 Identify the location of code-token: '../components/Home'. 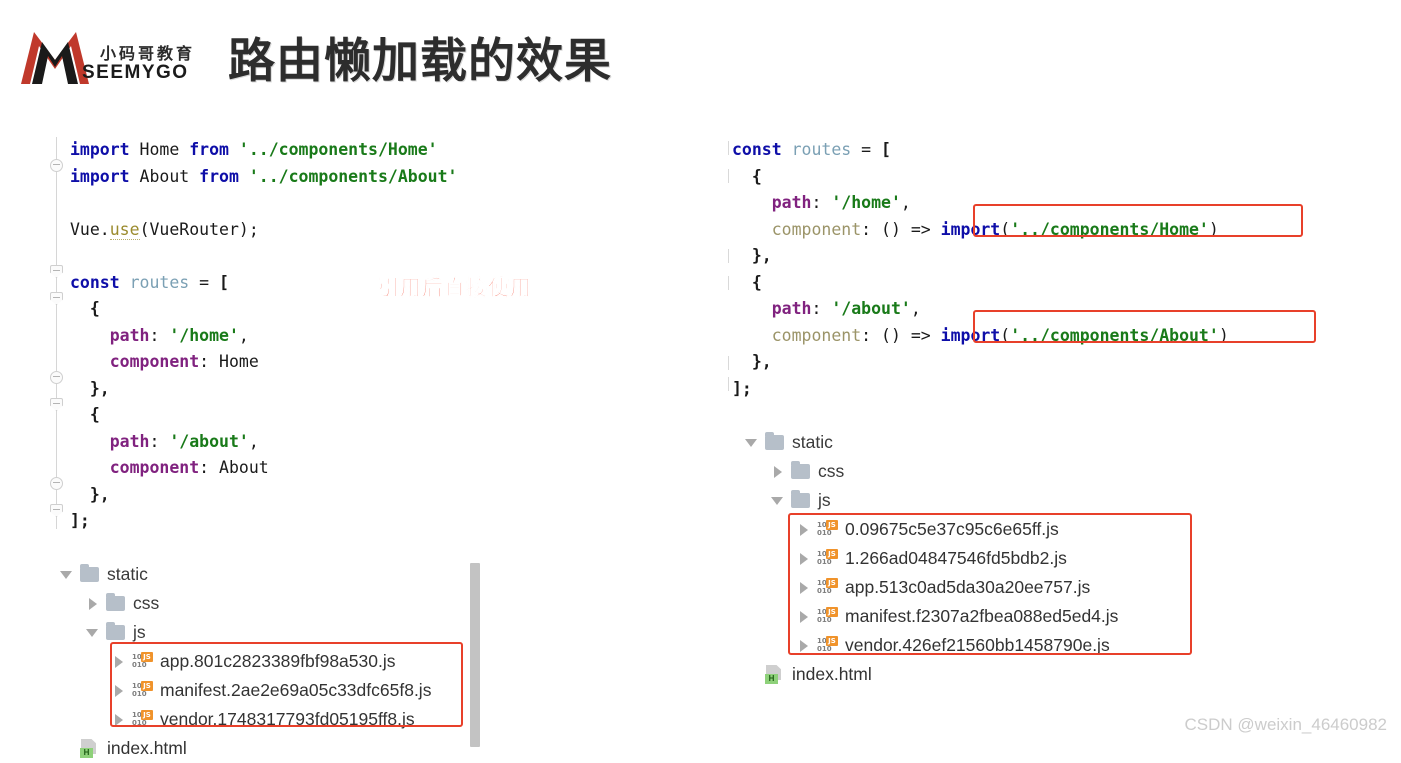
(1109, 229).